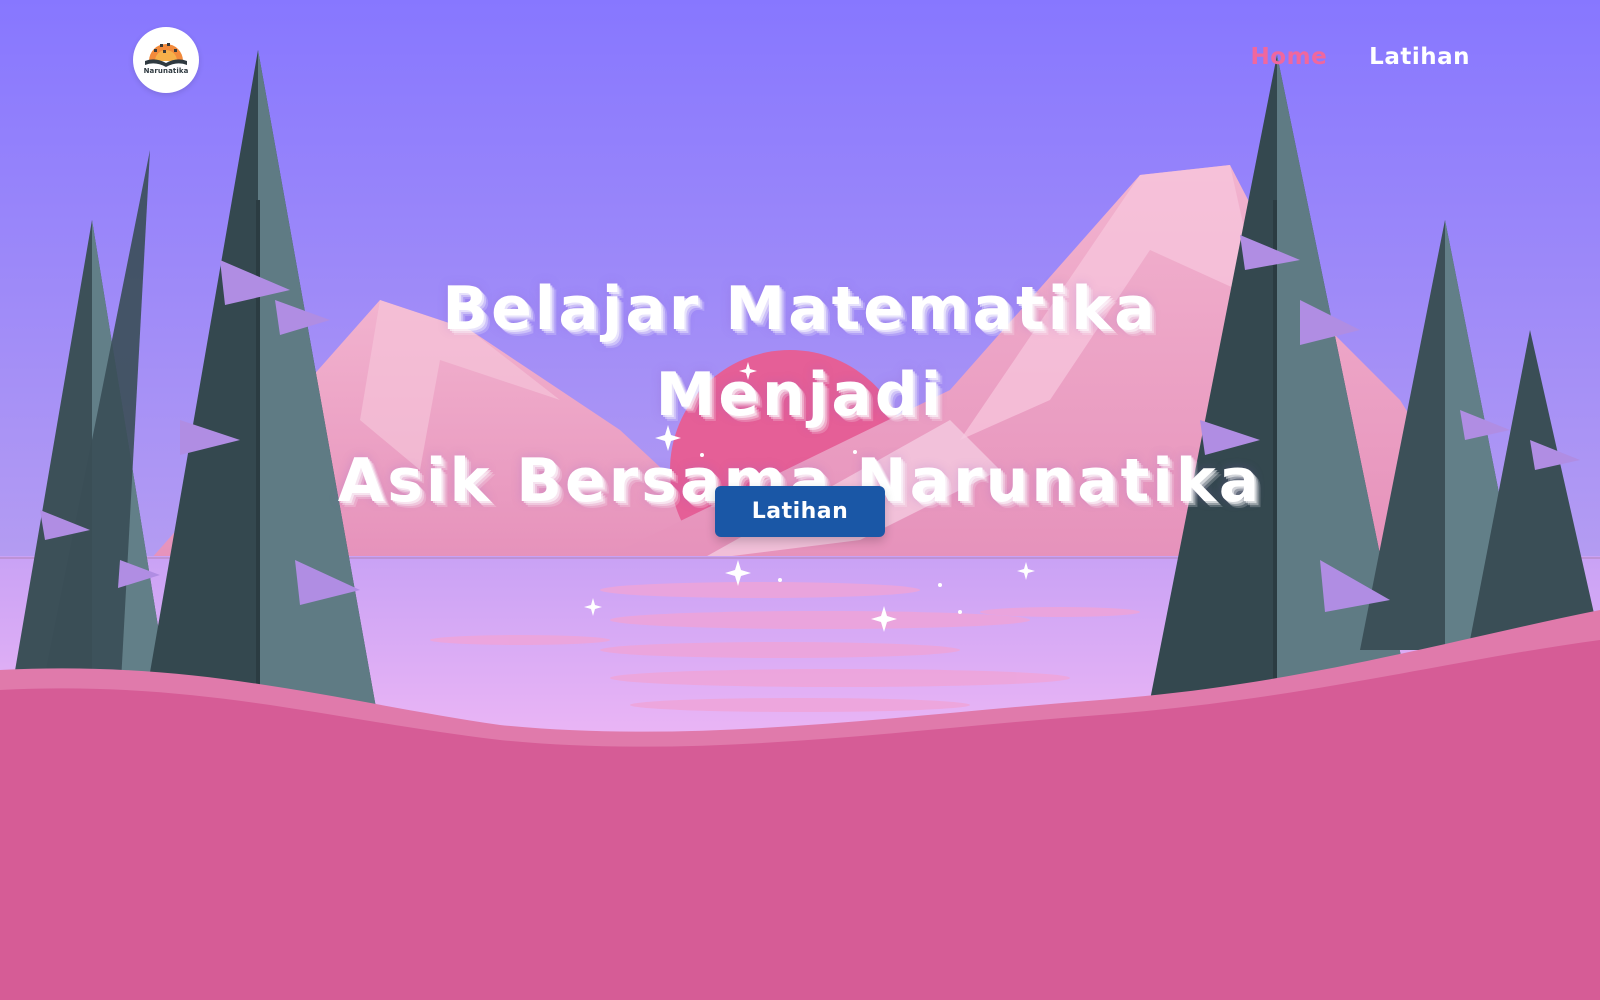 Image resolution: width=1600 pixels, height=1000 pixels. What do you see at coordinates (166, 55) in the screenshot?
I see `open-book-sunrise-icon` at bounding box center [166, 55].